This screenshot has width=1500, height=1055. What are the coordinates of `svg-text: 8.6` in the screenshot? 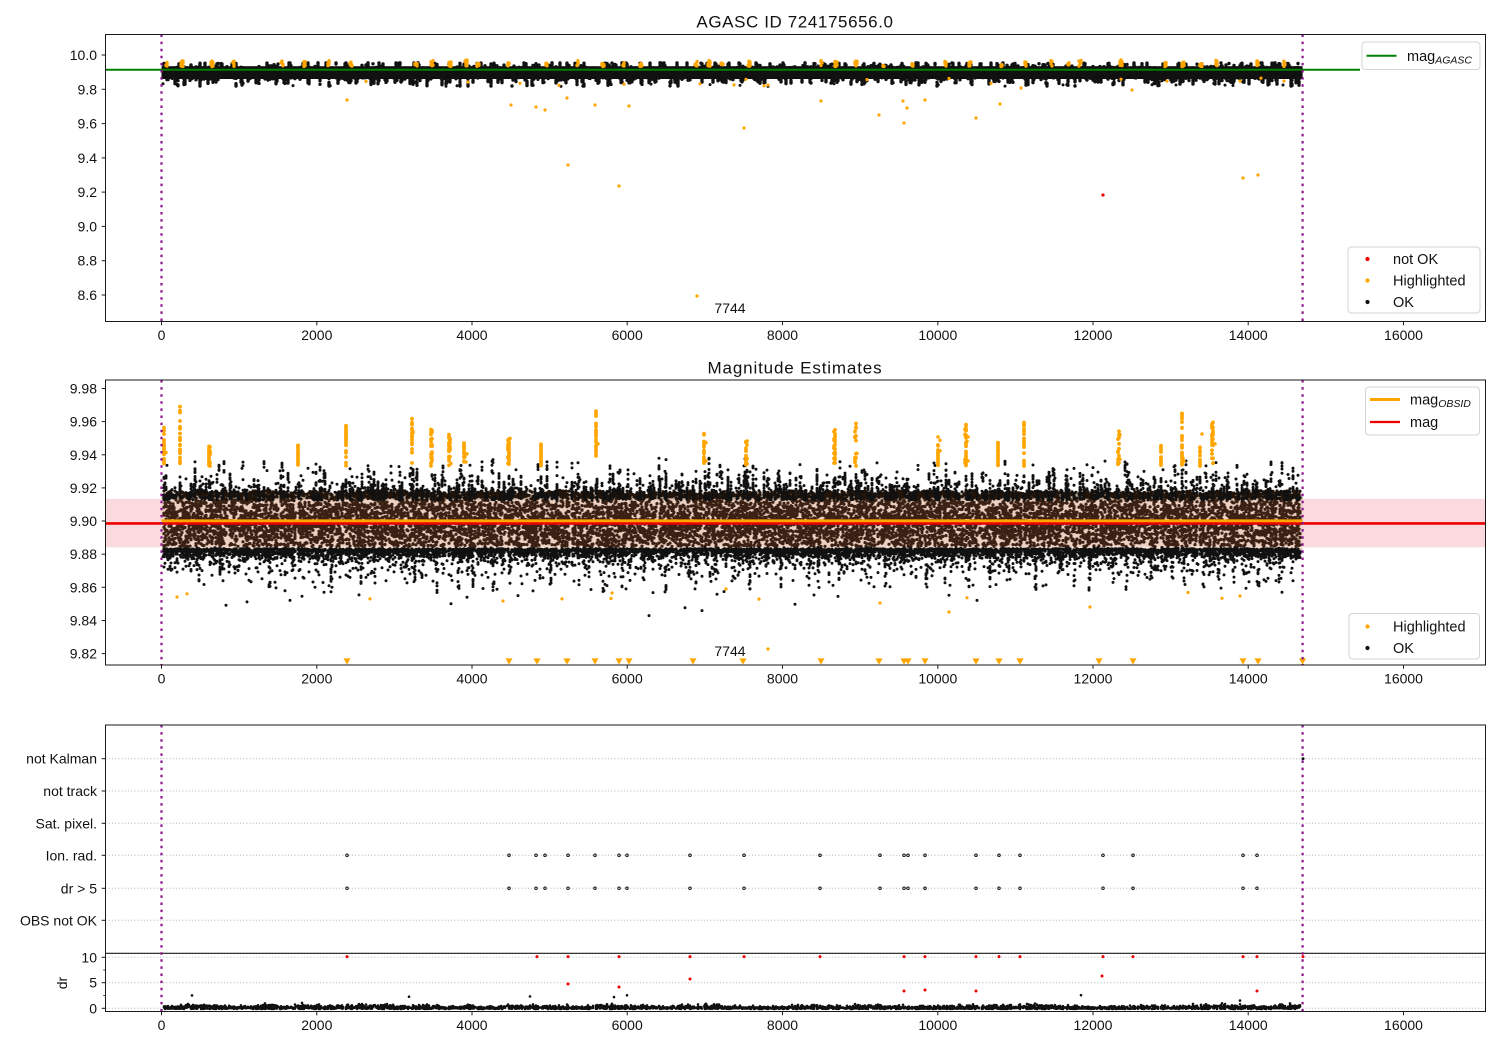 It's located at (88, 295).